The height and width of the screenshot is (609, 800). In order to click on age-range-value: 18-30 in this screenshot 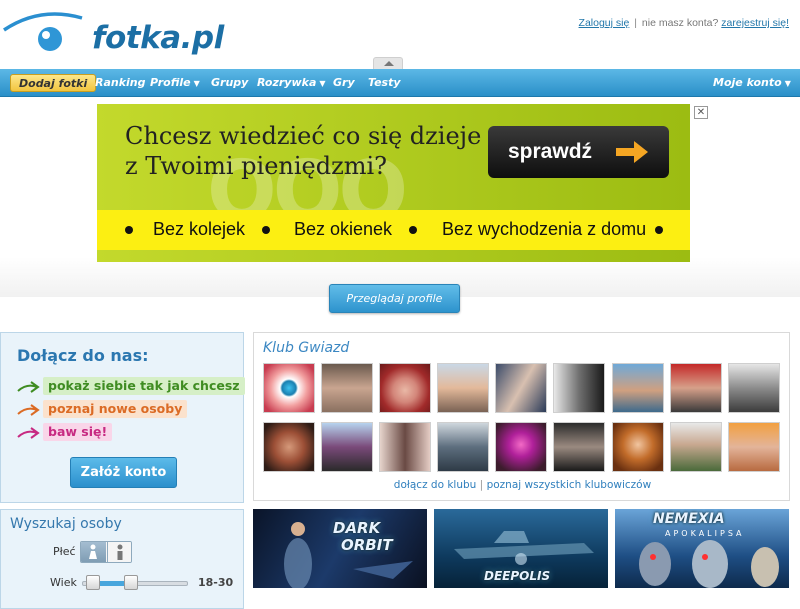, I will do `click(216, 582)`.